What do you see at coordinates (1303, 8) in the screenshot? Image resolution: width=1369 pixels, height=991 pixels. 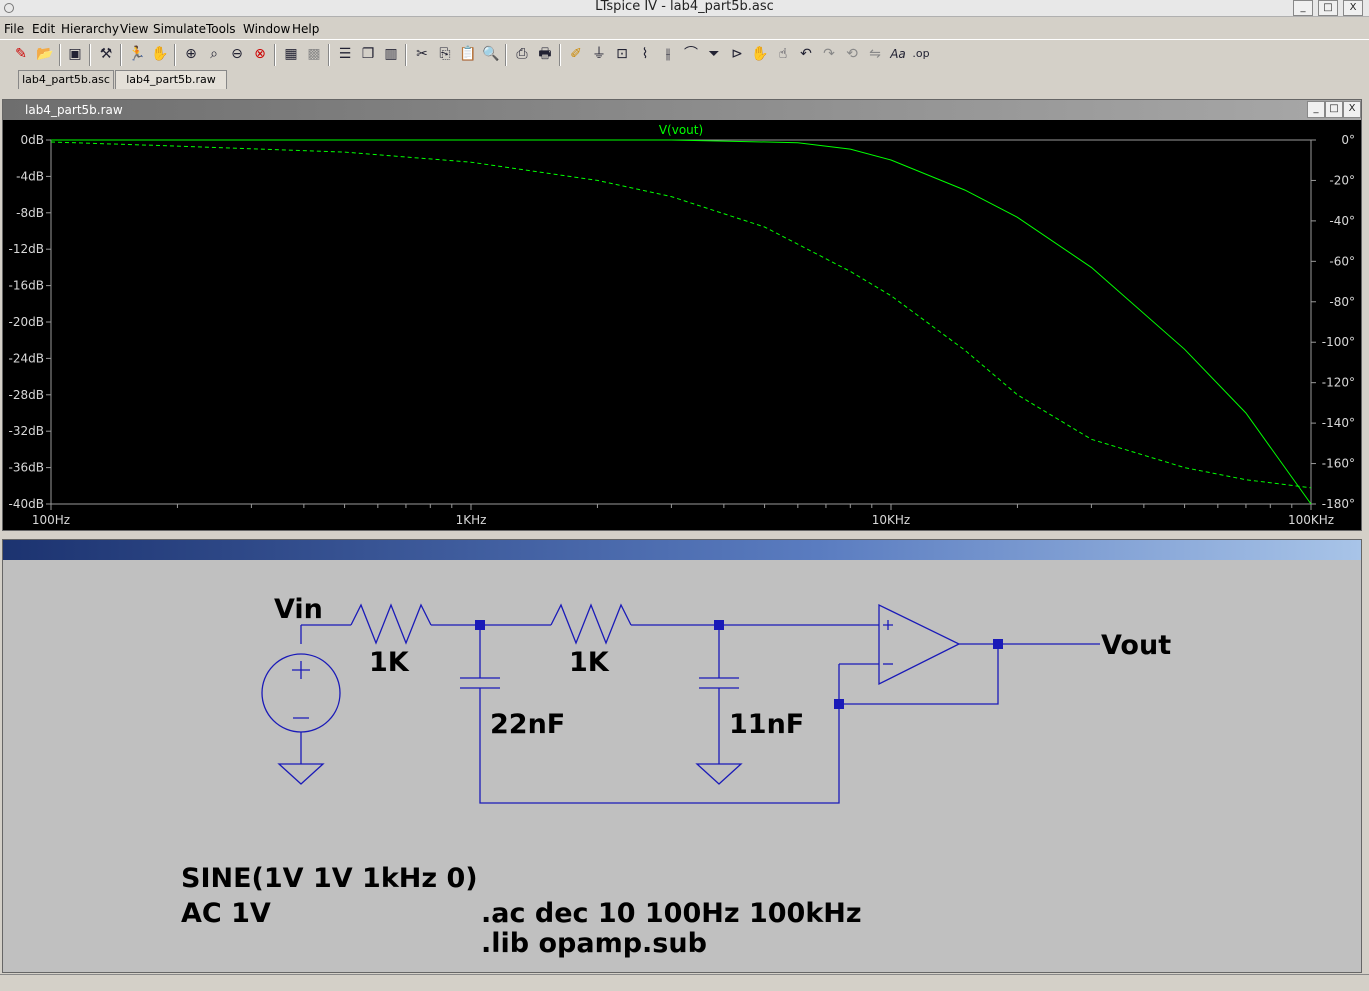 I see `minimize-button: _` at bounding box center [1303, 8].